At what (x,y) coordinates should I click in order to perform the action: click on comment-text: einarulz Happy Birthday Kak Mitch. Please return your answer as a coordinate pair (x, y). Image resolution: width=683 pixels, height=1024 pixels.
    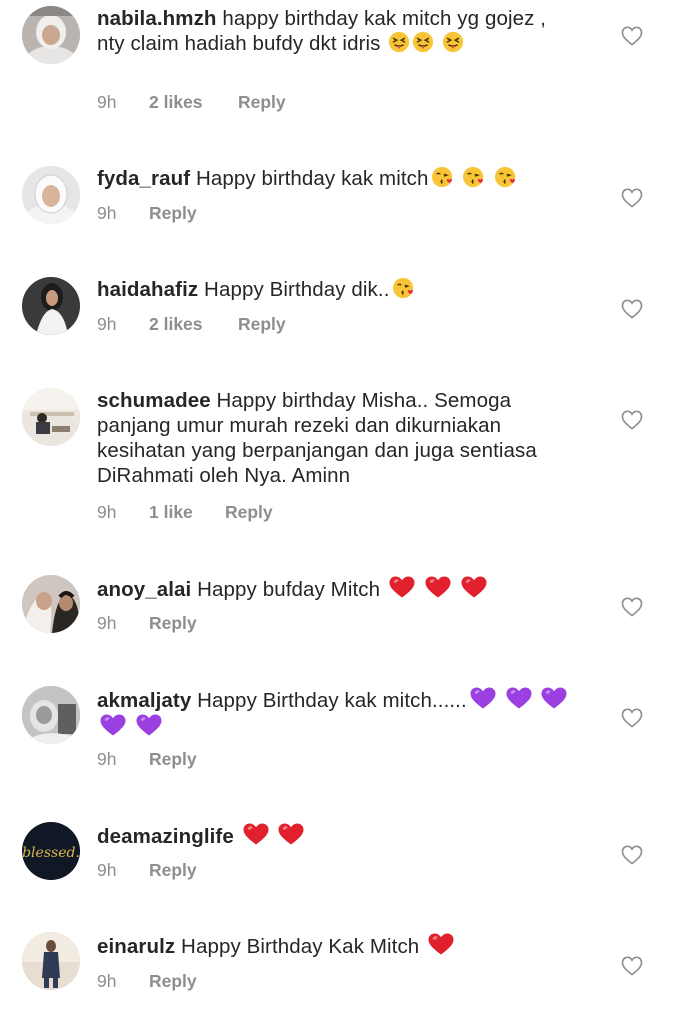
    Looking at the image, I should click on (337, 945).